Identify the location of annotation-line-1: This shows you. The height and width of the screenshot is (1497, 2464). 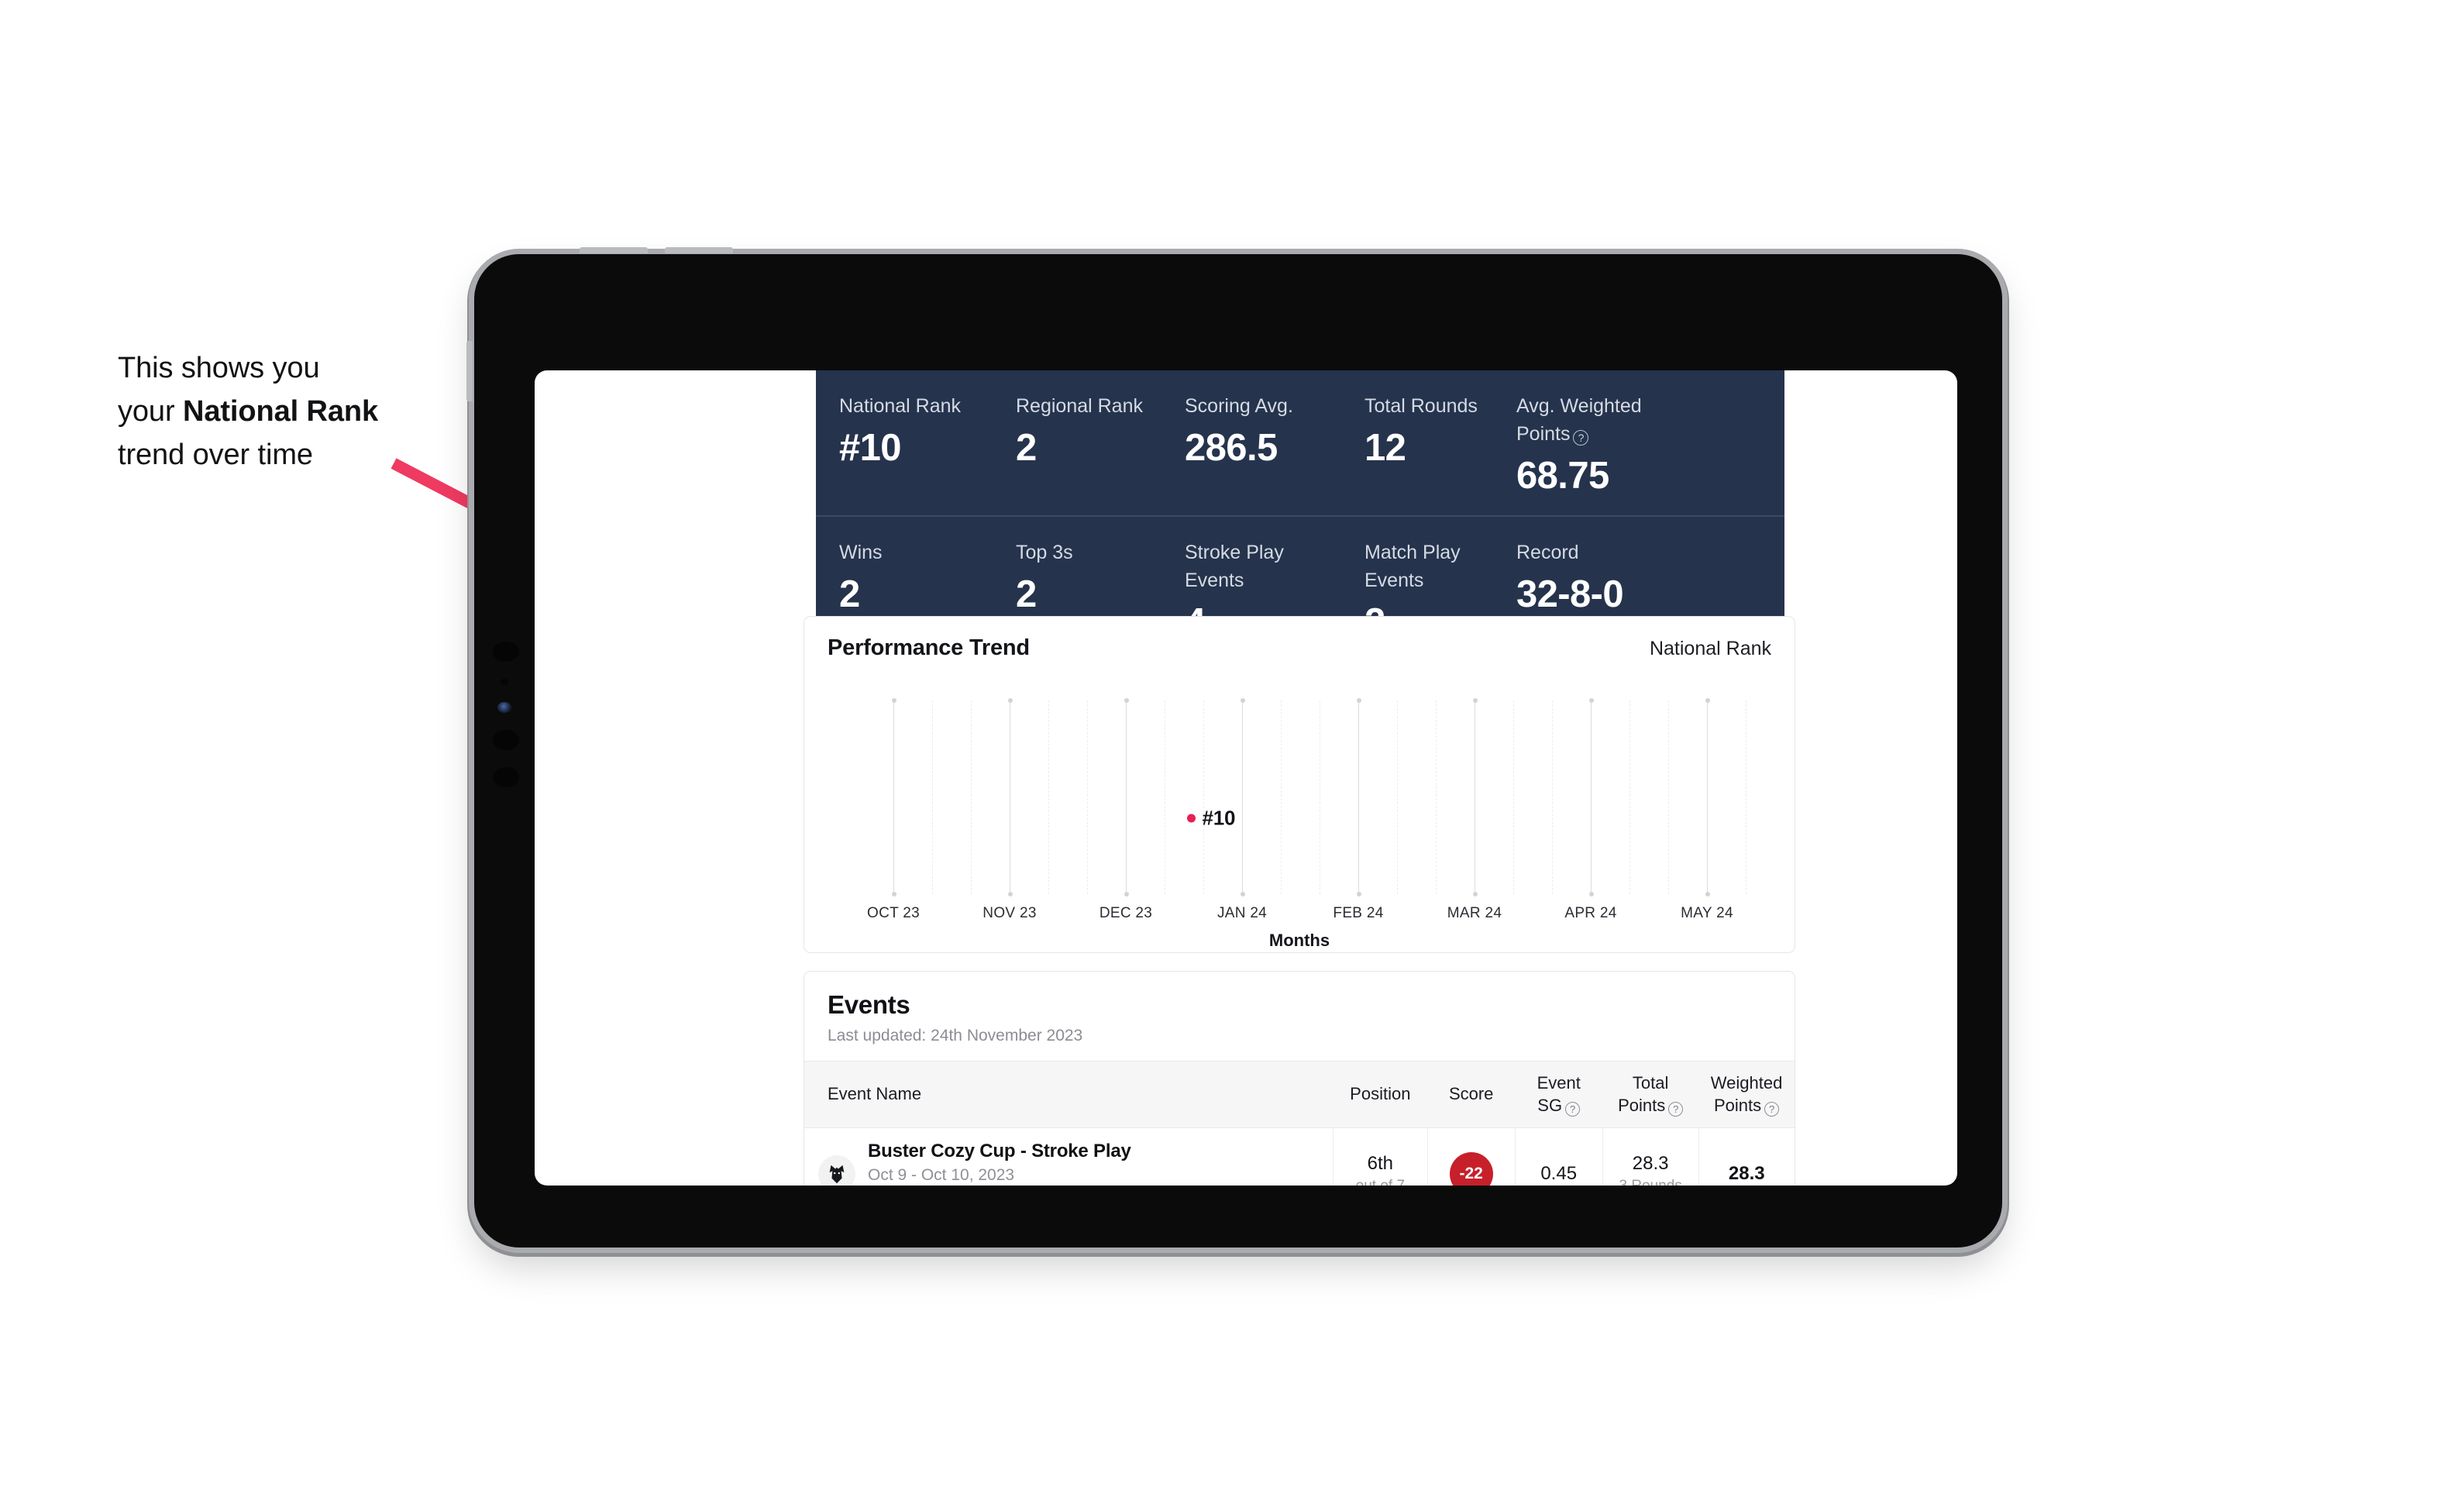
(219, 368).